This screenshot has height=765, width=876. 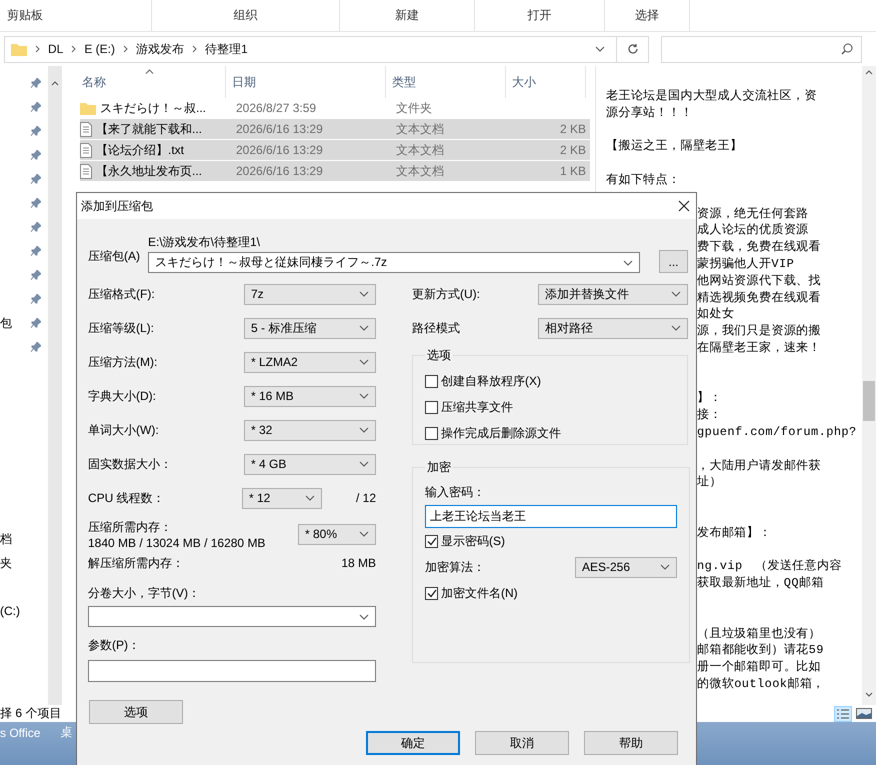 What do you see at coordinates (114, 645) in the screenshot?
I see `field-label: 参数(P)：` at bounding box center [114, 645].